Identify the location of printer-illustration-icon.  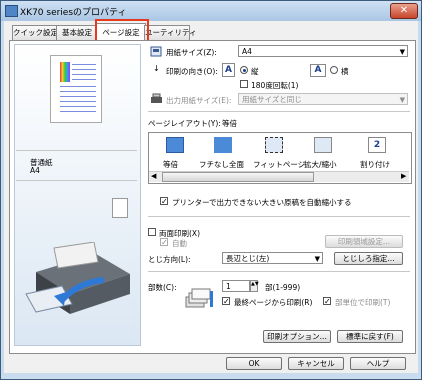
(77, 278).